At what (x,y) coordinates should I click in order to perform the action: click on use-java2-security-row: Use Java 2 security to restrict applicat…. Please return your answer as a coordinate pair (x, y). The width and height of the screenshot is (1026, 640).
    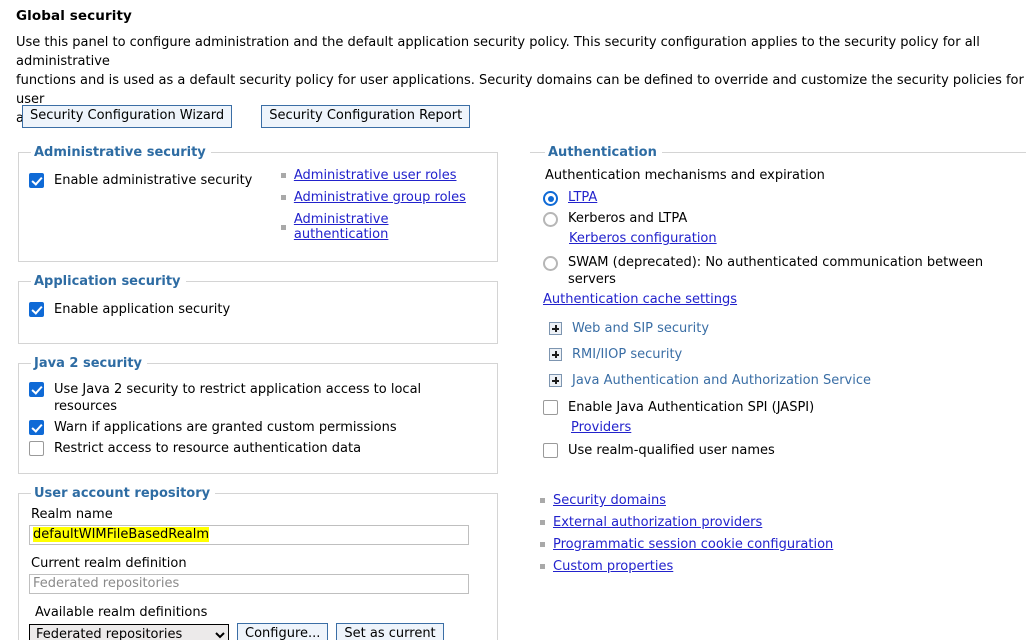
    Looking at the image, I should click on (258, 398).